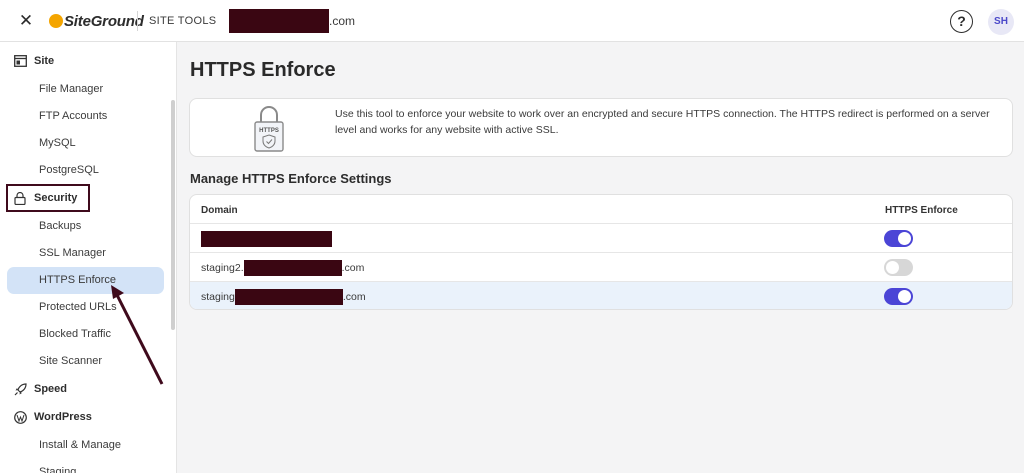 This screenshot has height=473, width=1024. What do you see at coordinates (71, 89) in the screenshot?
I see `sidebar-item-file-manager: File Manager` at bounding box center [71, 89].